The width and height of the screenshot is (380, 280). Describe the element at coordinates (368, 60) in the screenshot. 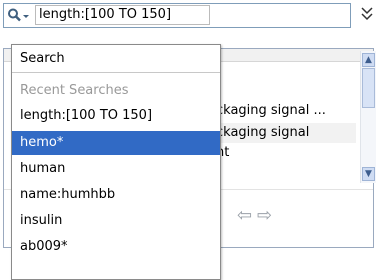

I see `scroll-up-icon: ▲` at that location.